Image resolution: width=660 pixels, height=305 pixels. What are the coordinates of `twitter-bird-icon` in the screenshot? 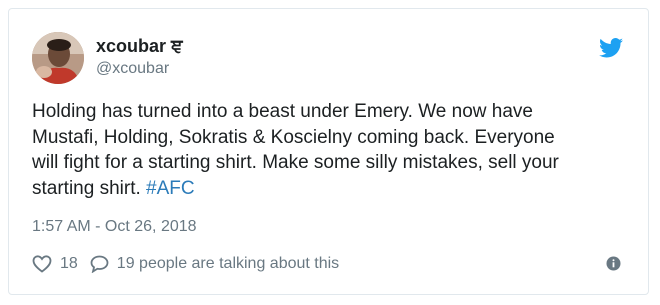 It's located at (611, 48).